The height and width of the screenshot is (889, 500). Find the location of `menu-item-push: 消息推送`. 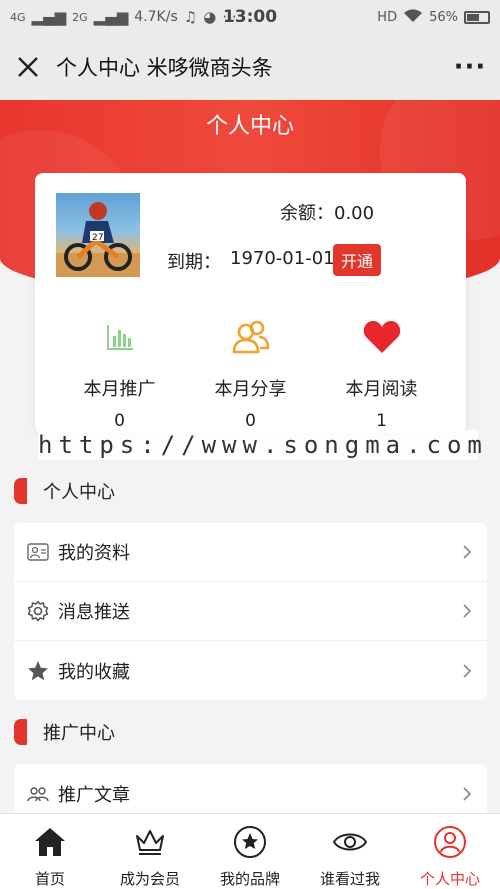

menu-item-push: 消息推送 is located at coordinates (250, 611).